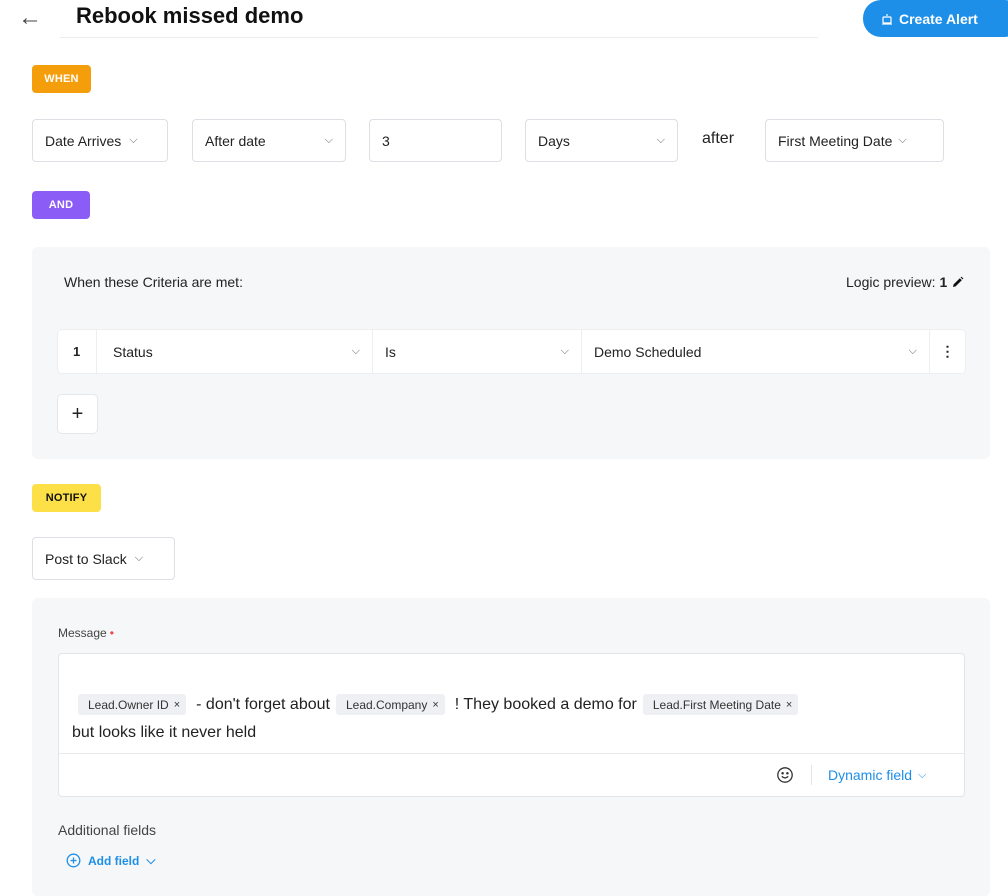 This screenshot has width=1008, height=896. Describe the element at coordinates (435, 140) in the screenshot. I see `trigger-amount-input: 3` at that location.